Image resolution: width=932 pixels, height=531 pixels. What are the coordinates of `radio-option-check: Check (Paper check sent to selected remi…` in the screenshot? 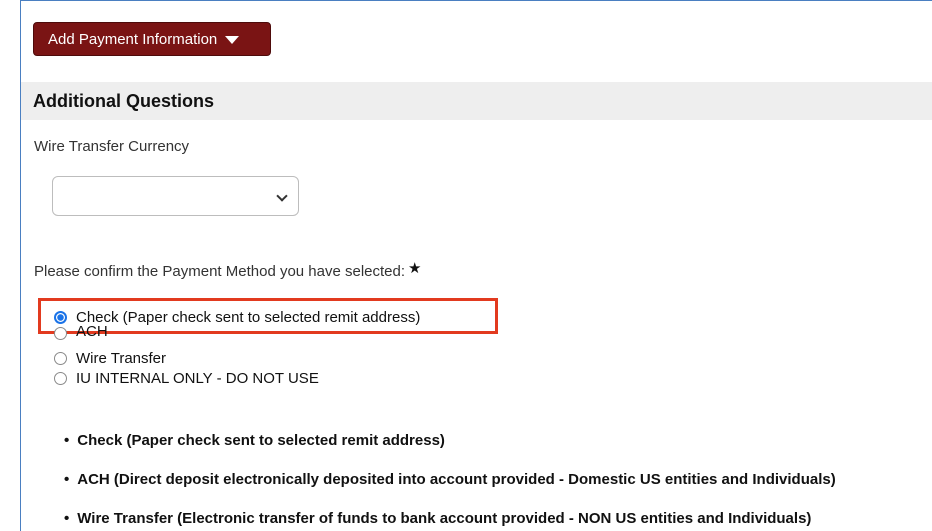 It's located at (237, 317).